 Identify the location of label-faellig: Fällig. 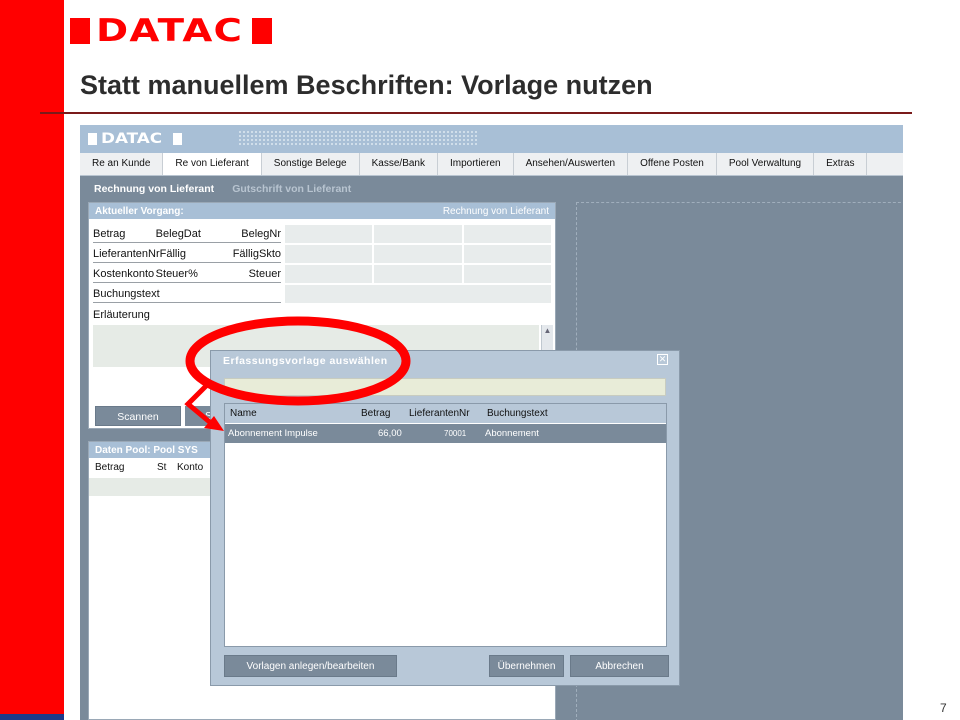
(172, 253).